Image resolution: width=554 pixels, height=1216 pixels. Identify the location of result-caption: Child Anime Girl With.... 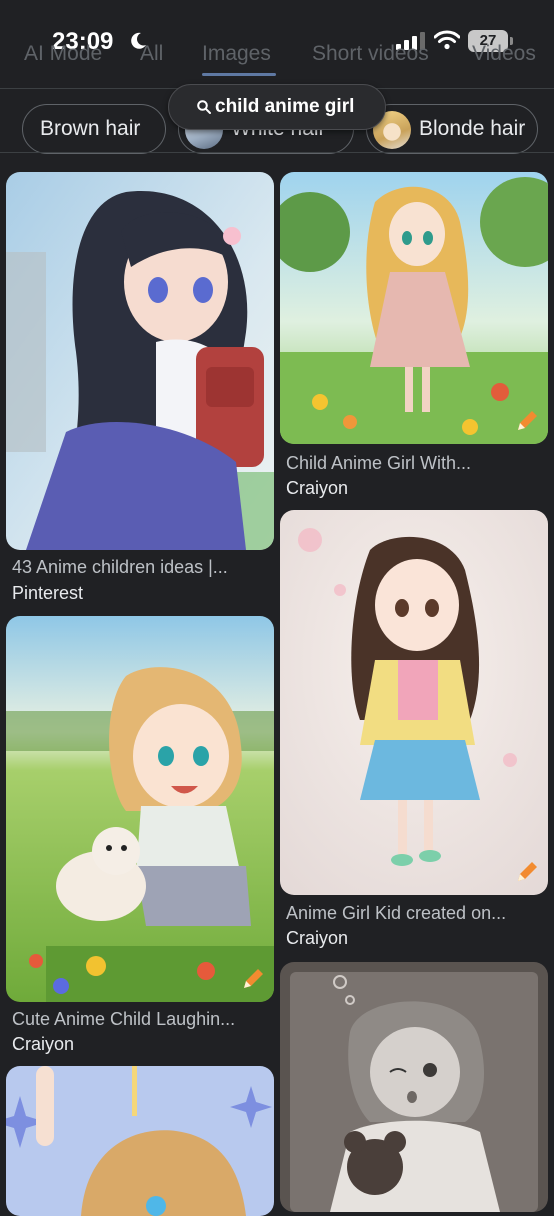
(416, 463).